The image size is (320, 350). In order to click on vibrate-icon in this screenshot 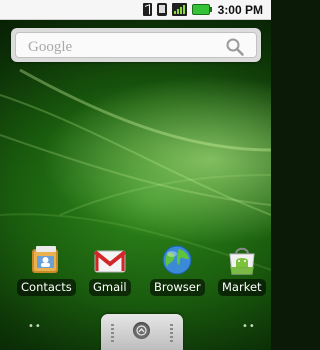, I will do `click(161, 9)`.